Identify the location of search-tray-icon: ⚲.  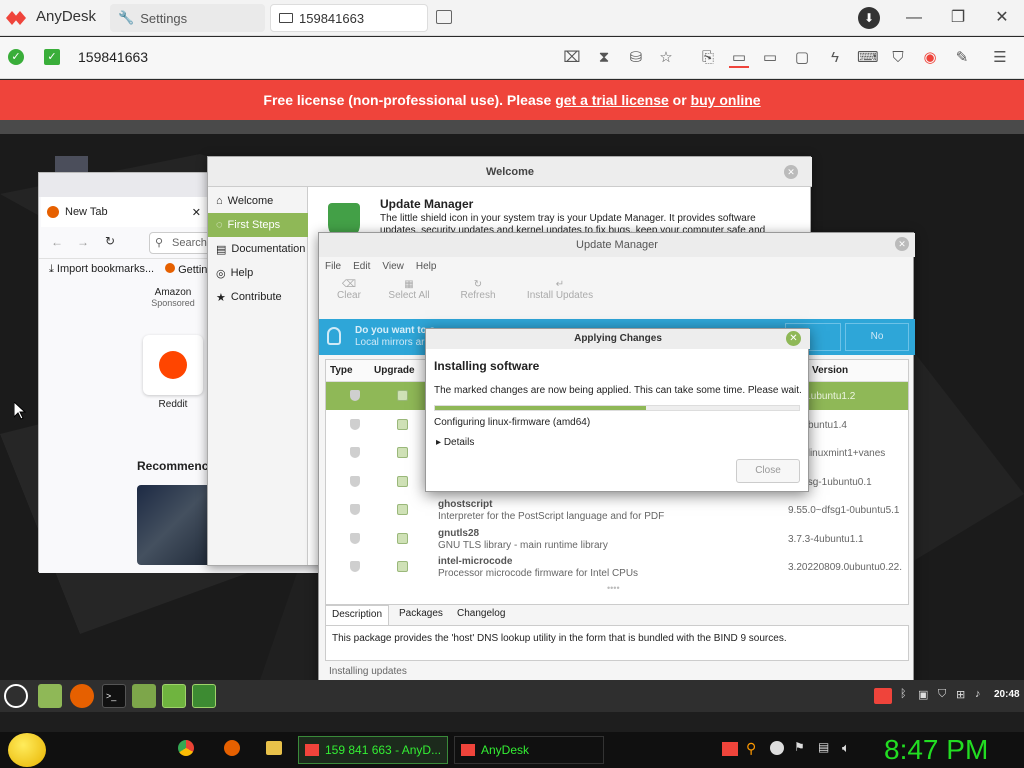
(751, 748).